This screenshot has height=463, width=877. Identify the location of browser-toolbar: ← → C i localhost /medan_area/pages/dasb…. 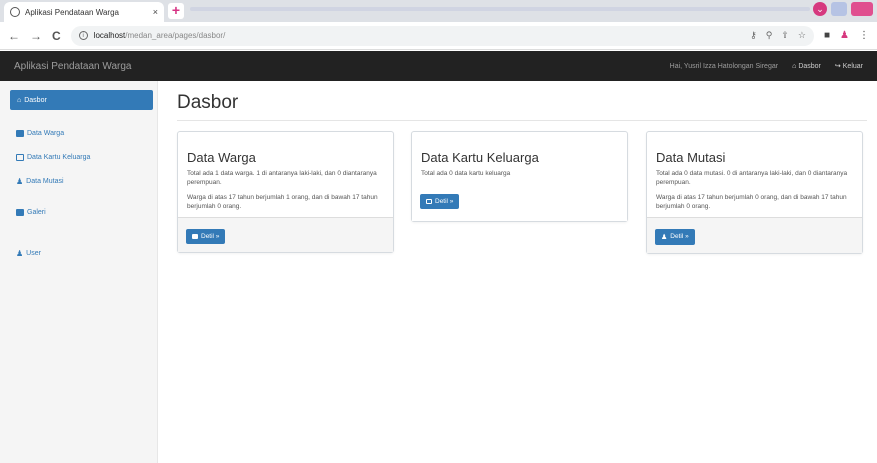
(438, 36).